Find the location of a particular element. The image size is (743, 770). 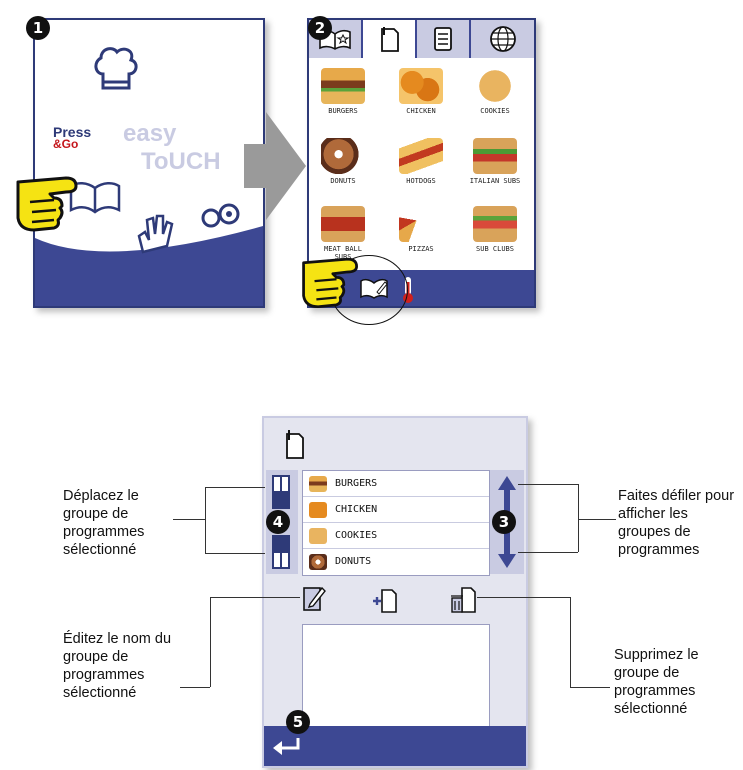

donut-icon is located at coordinates (318, 561).